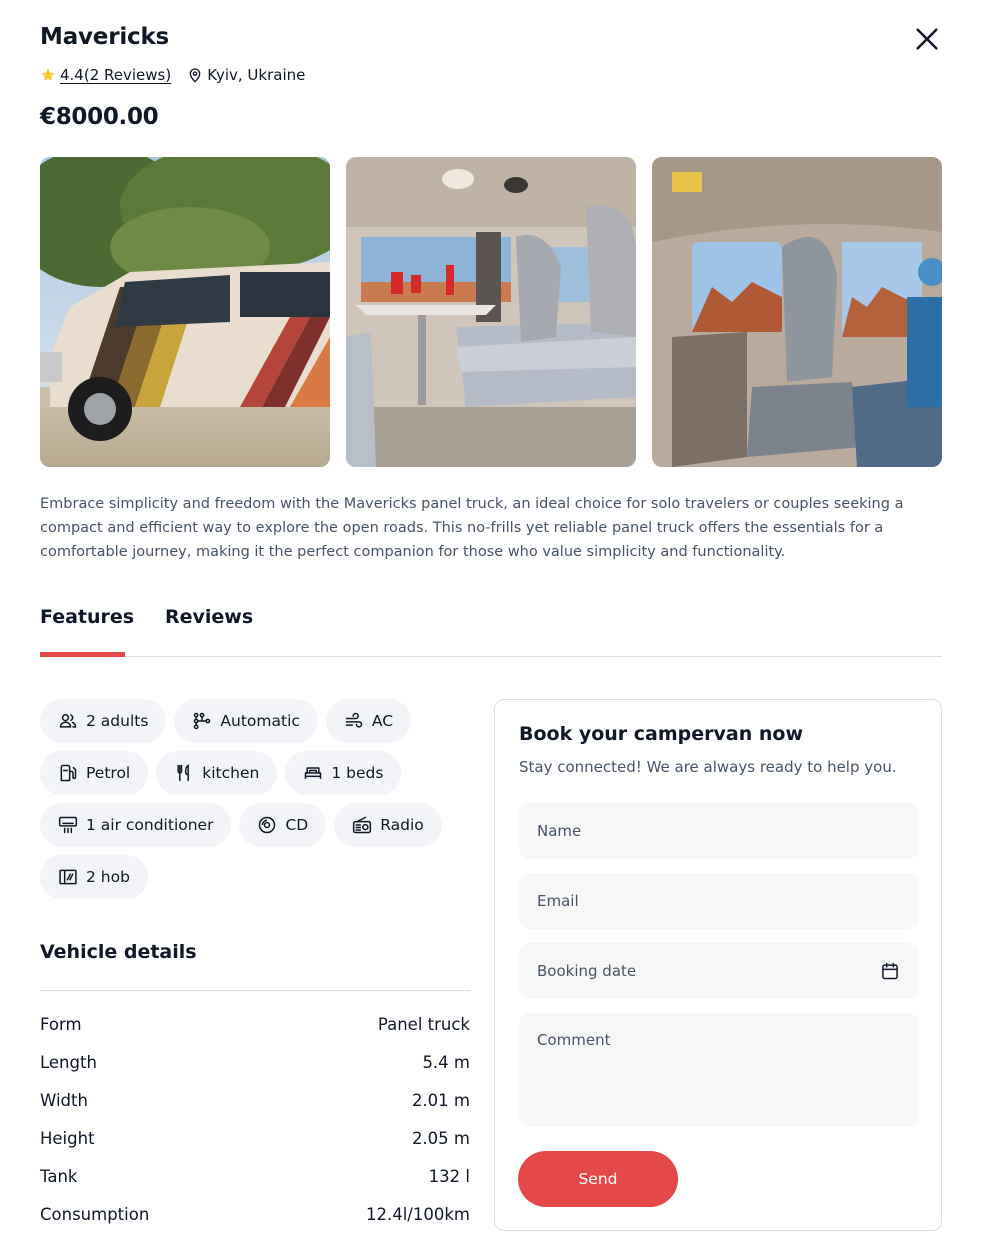  Describe the element at coordinates (423, 1024) in the screenshot. I see `detail-value: Panel truck` at that location.